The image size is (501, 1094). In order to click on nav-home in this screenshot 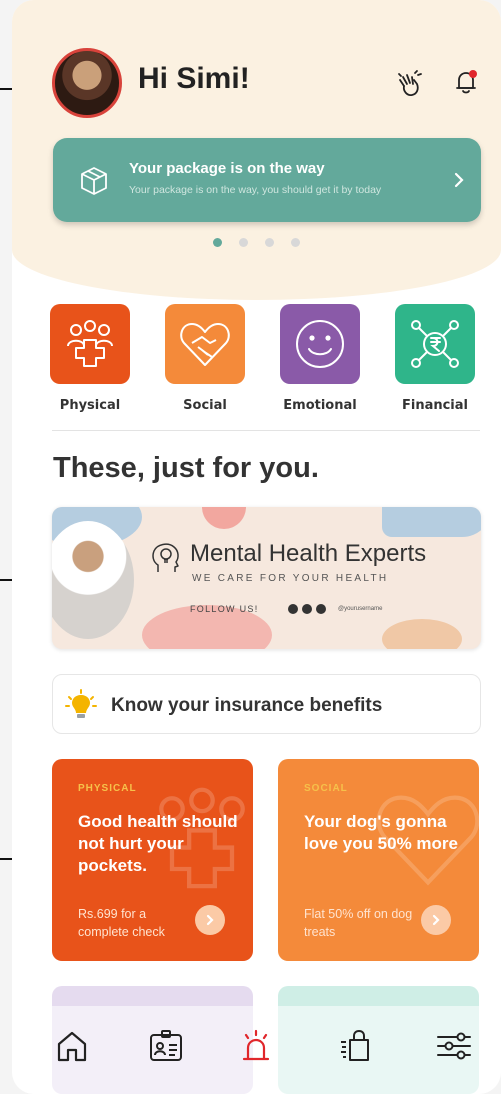, I will do `click(72, 1046)`.